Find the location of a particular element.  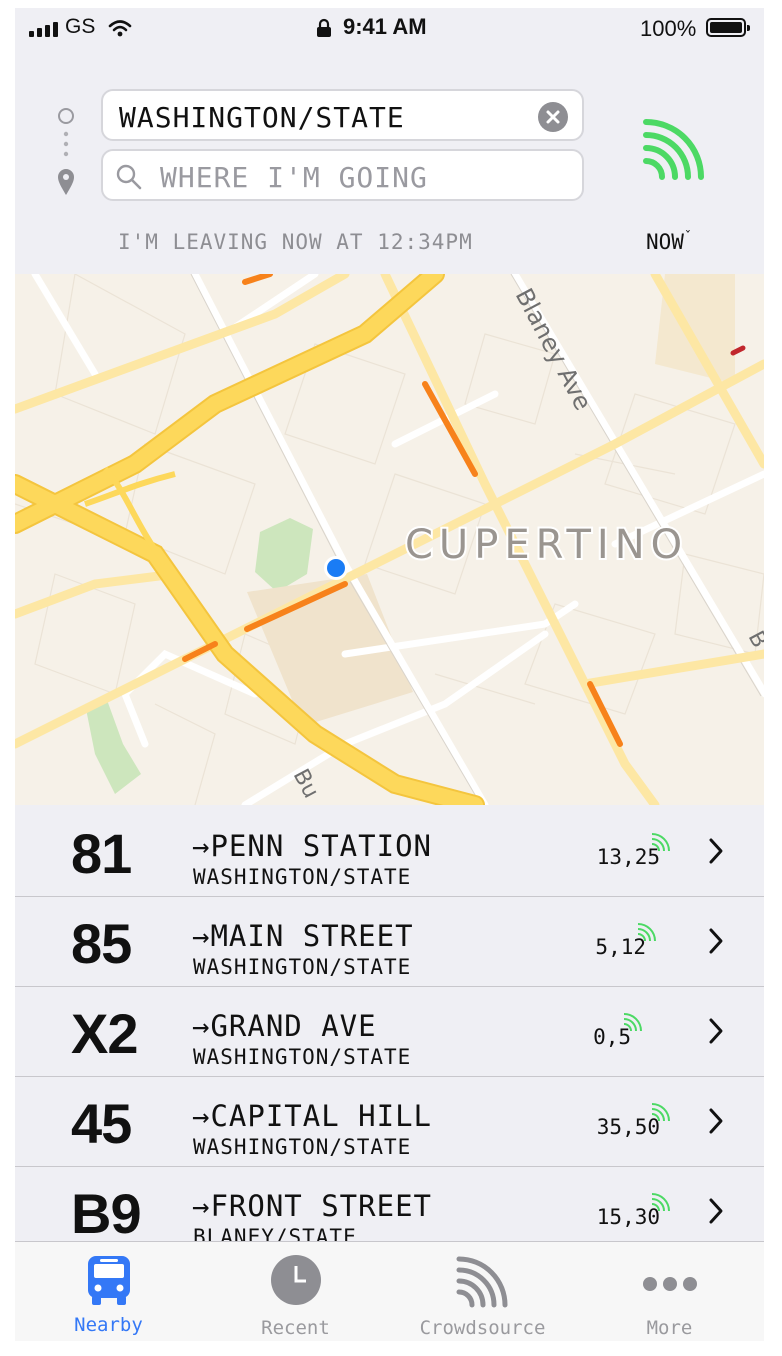

route-row: 85 →MAIN STREET WASHINGTON/STATE 5,12 is located at coordinates (389, 942).